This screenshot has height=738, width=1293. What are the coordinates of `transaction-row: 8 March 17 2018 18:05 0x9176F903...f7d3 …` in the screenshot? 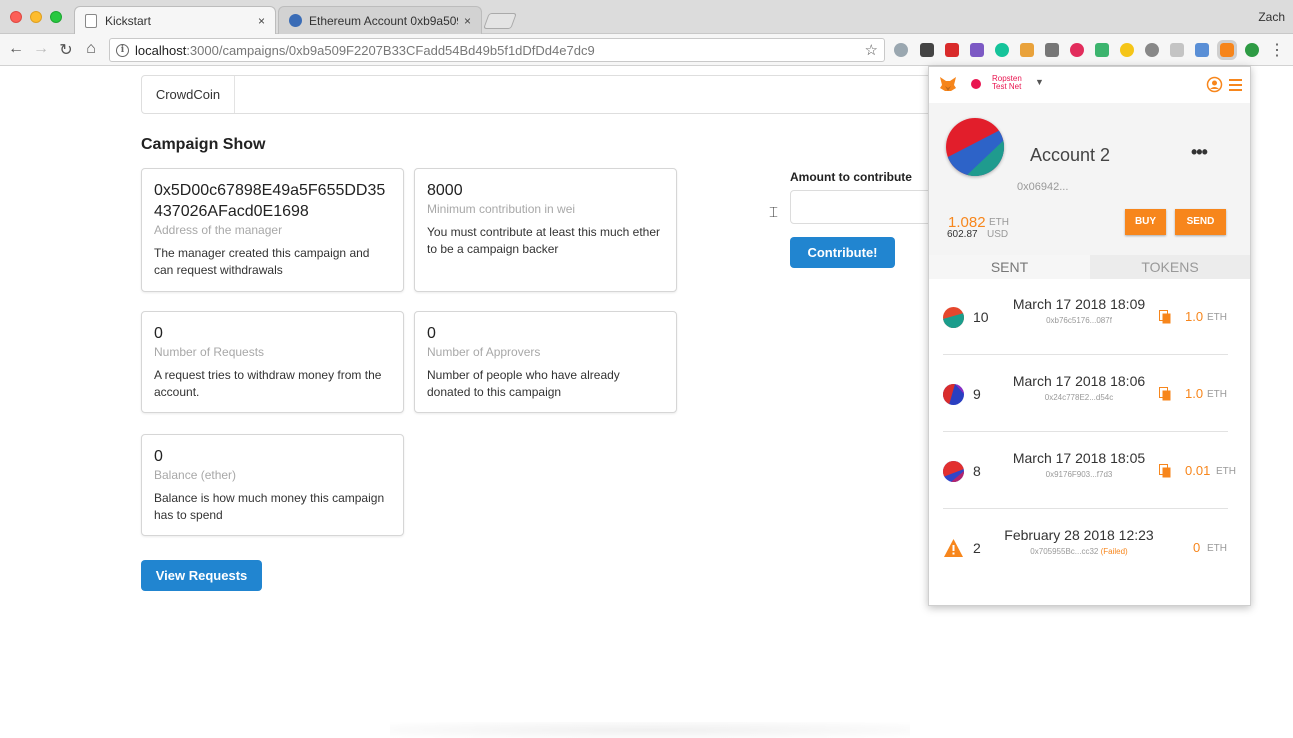 It's located at (1089, 471).